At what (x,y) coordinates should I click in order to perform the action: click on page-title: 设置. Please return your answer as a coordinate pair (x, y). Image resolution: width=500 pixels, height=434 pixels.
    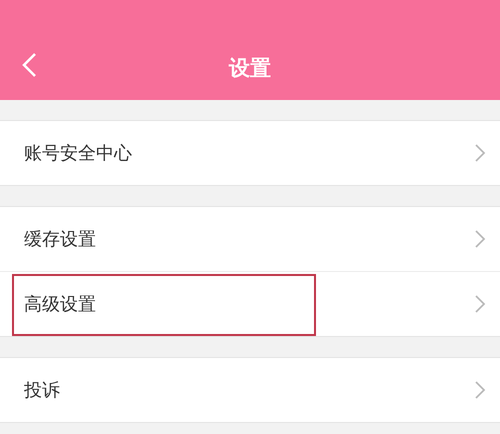
    Looking at the image, I should click on (250, 68).